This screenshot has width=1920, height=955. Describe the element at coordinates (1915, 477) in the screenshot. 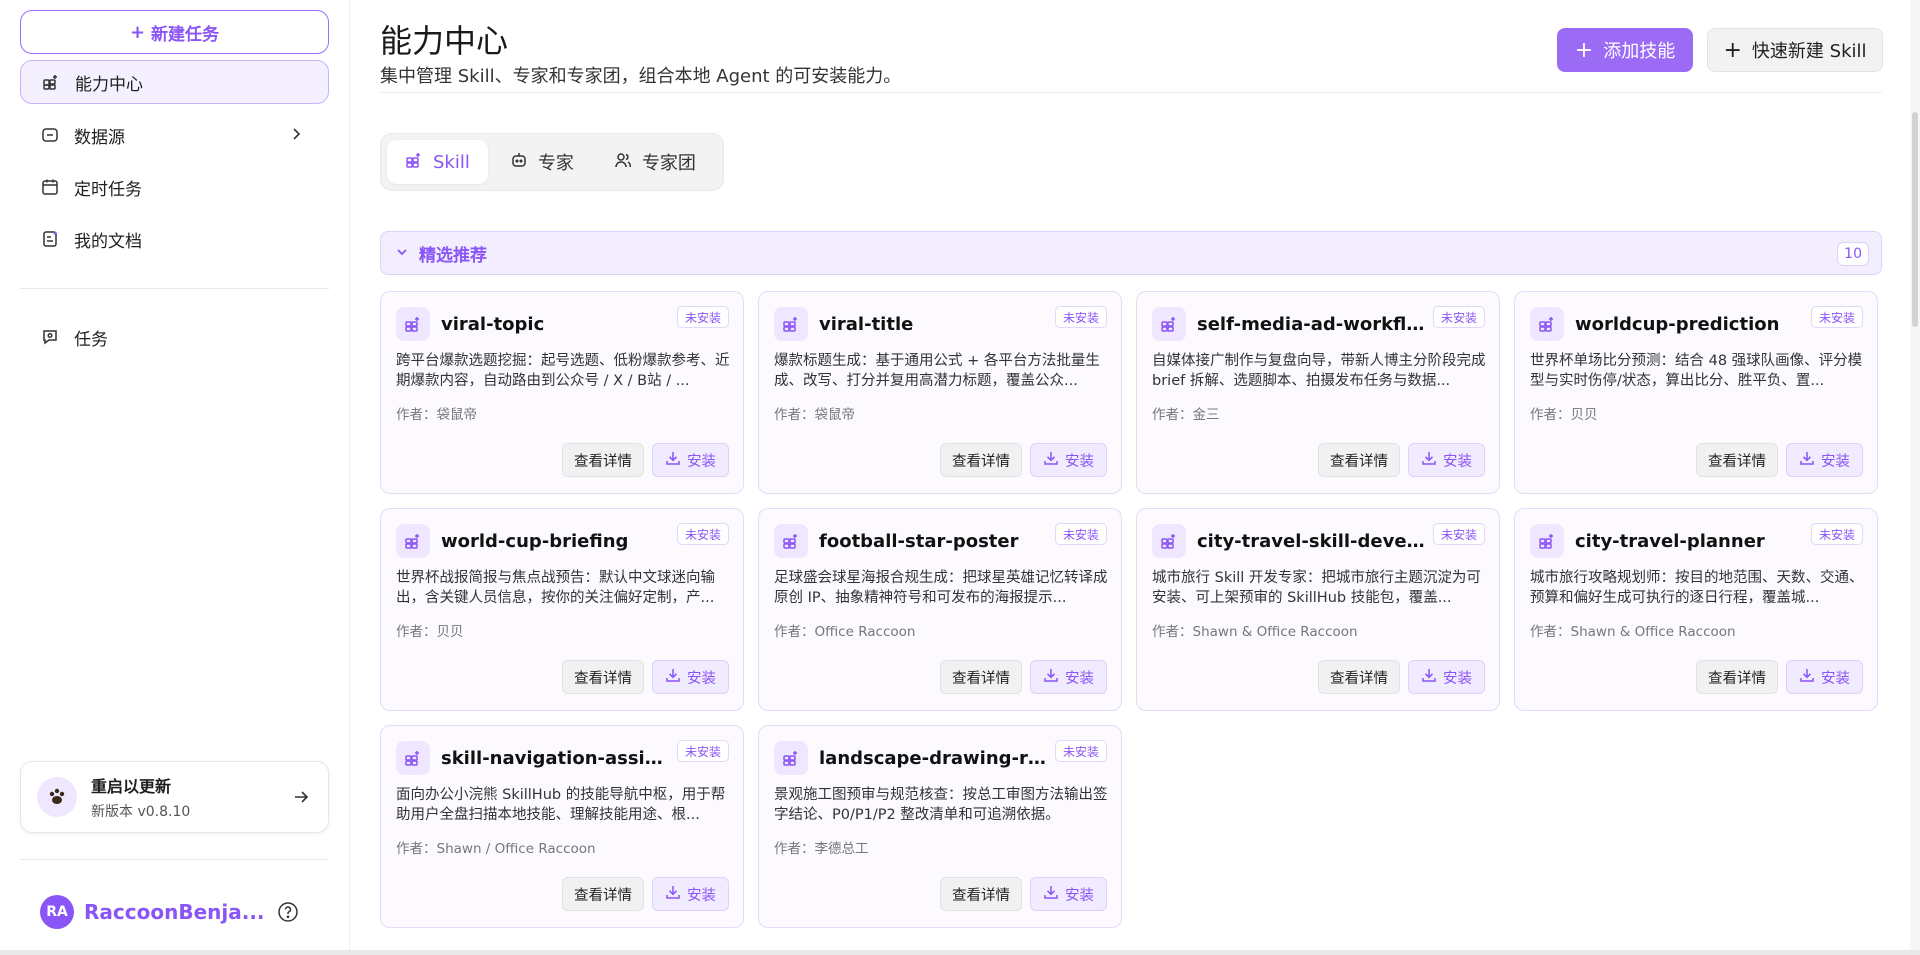

I see `scrollbar` at that location.